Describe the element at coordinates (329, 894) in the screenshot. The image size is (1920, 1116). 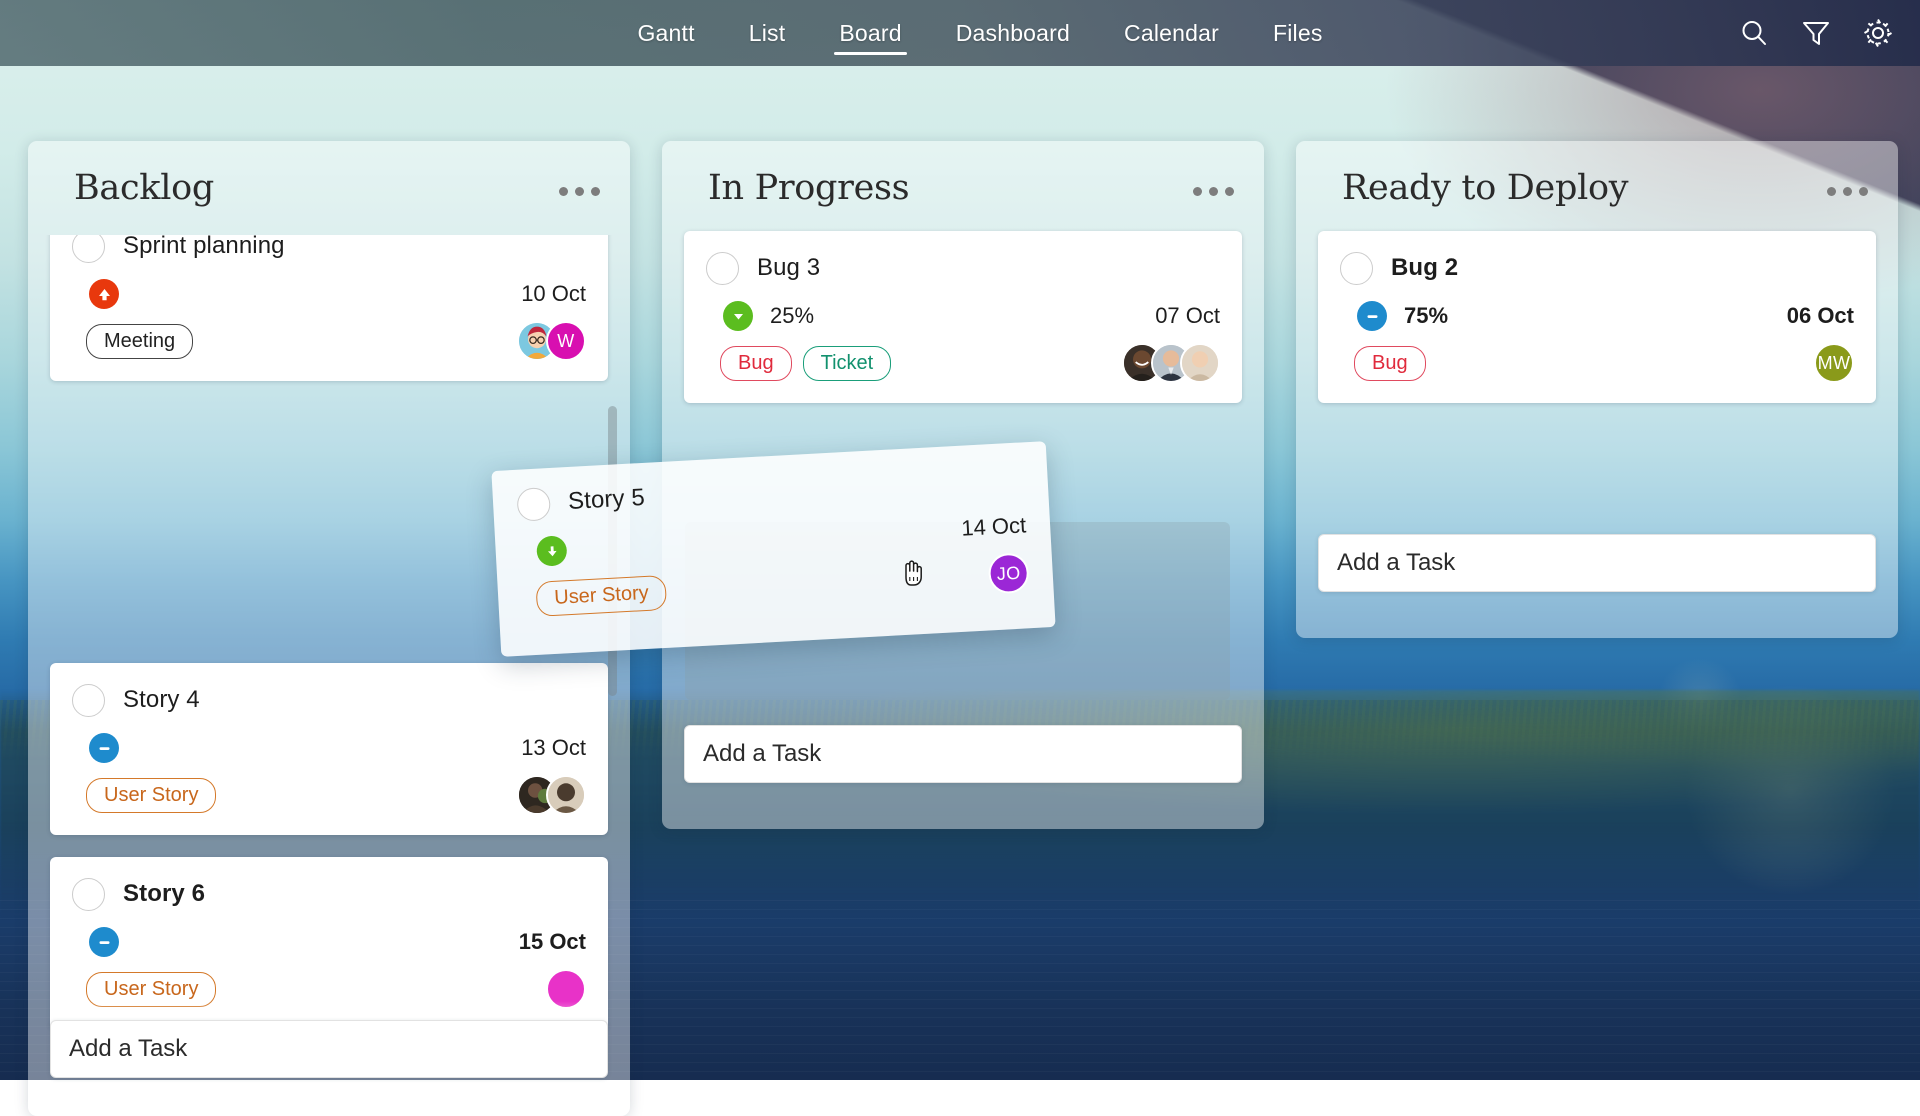
I see `card-header-row: Story 6` at that location.